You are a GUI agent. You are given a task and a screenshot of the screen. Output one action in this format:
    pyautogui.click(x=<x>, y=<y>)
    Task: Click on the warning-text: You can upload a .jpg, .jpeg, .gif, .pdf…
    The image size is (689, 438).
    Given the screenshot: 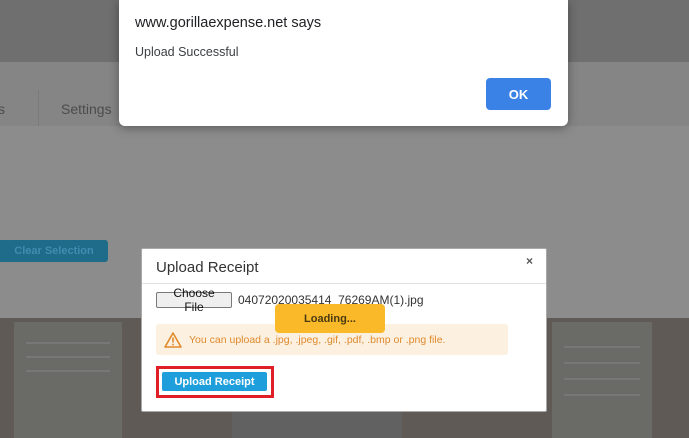 What is the action you would take?
    pyautogui.click(x=317, y=340)
    